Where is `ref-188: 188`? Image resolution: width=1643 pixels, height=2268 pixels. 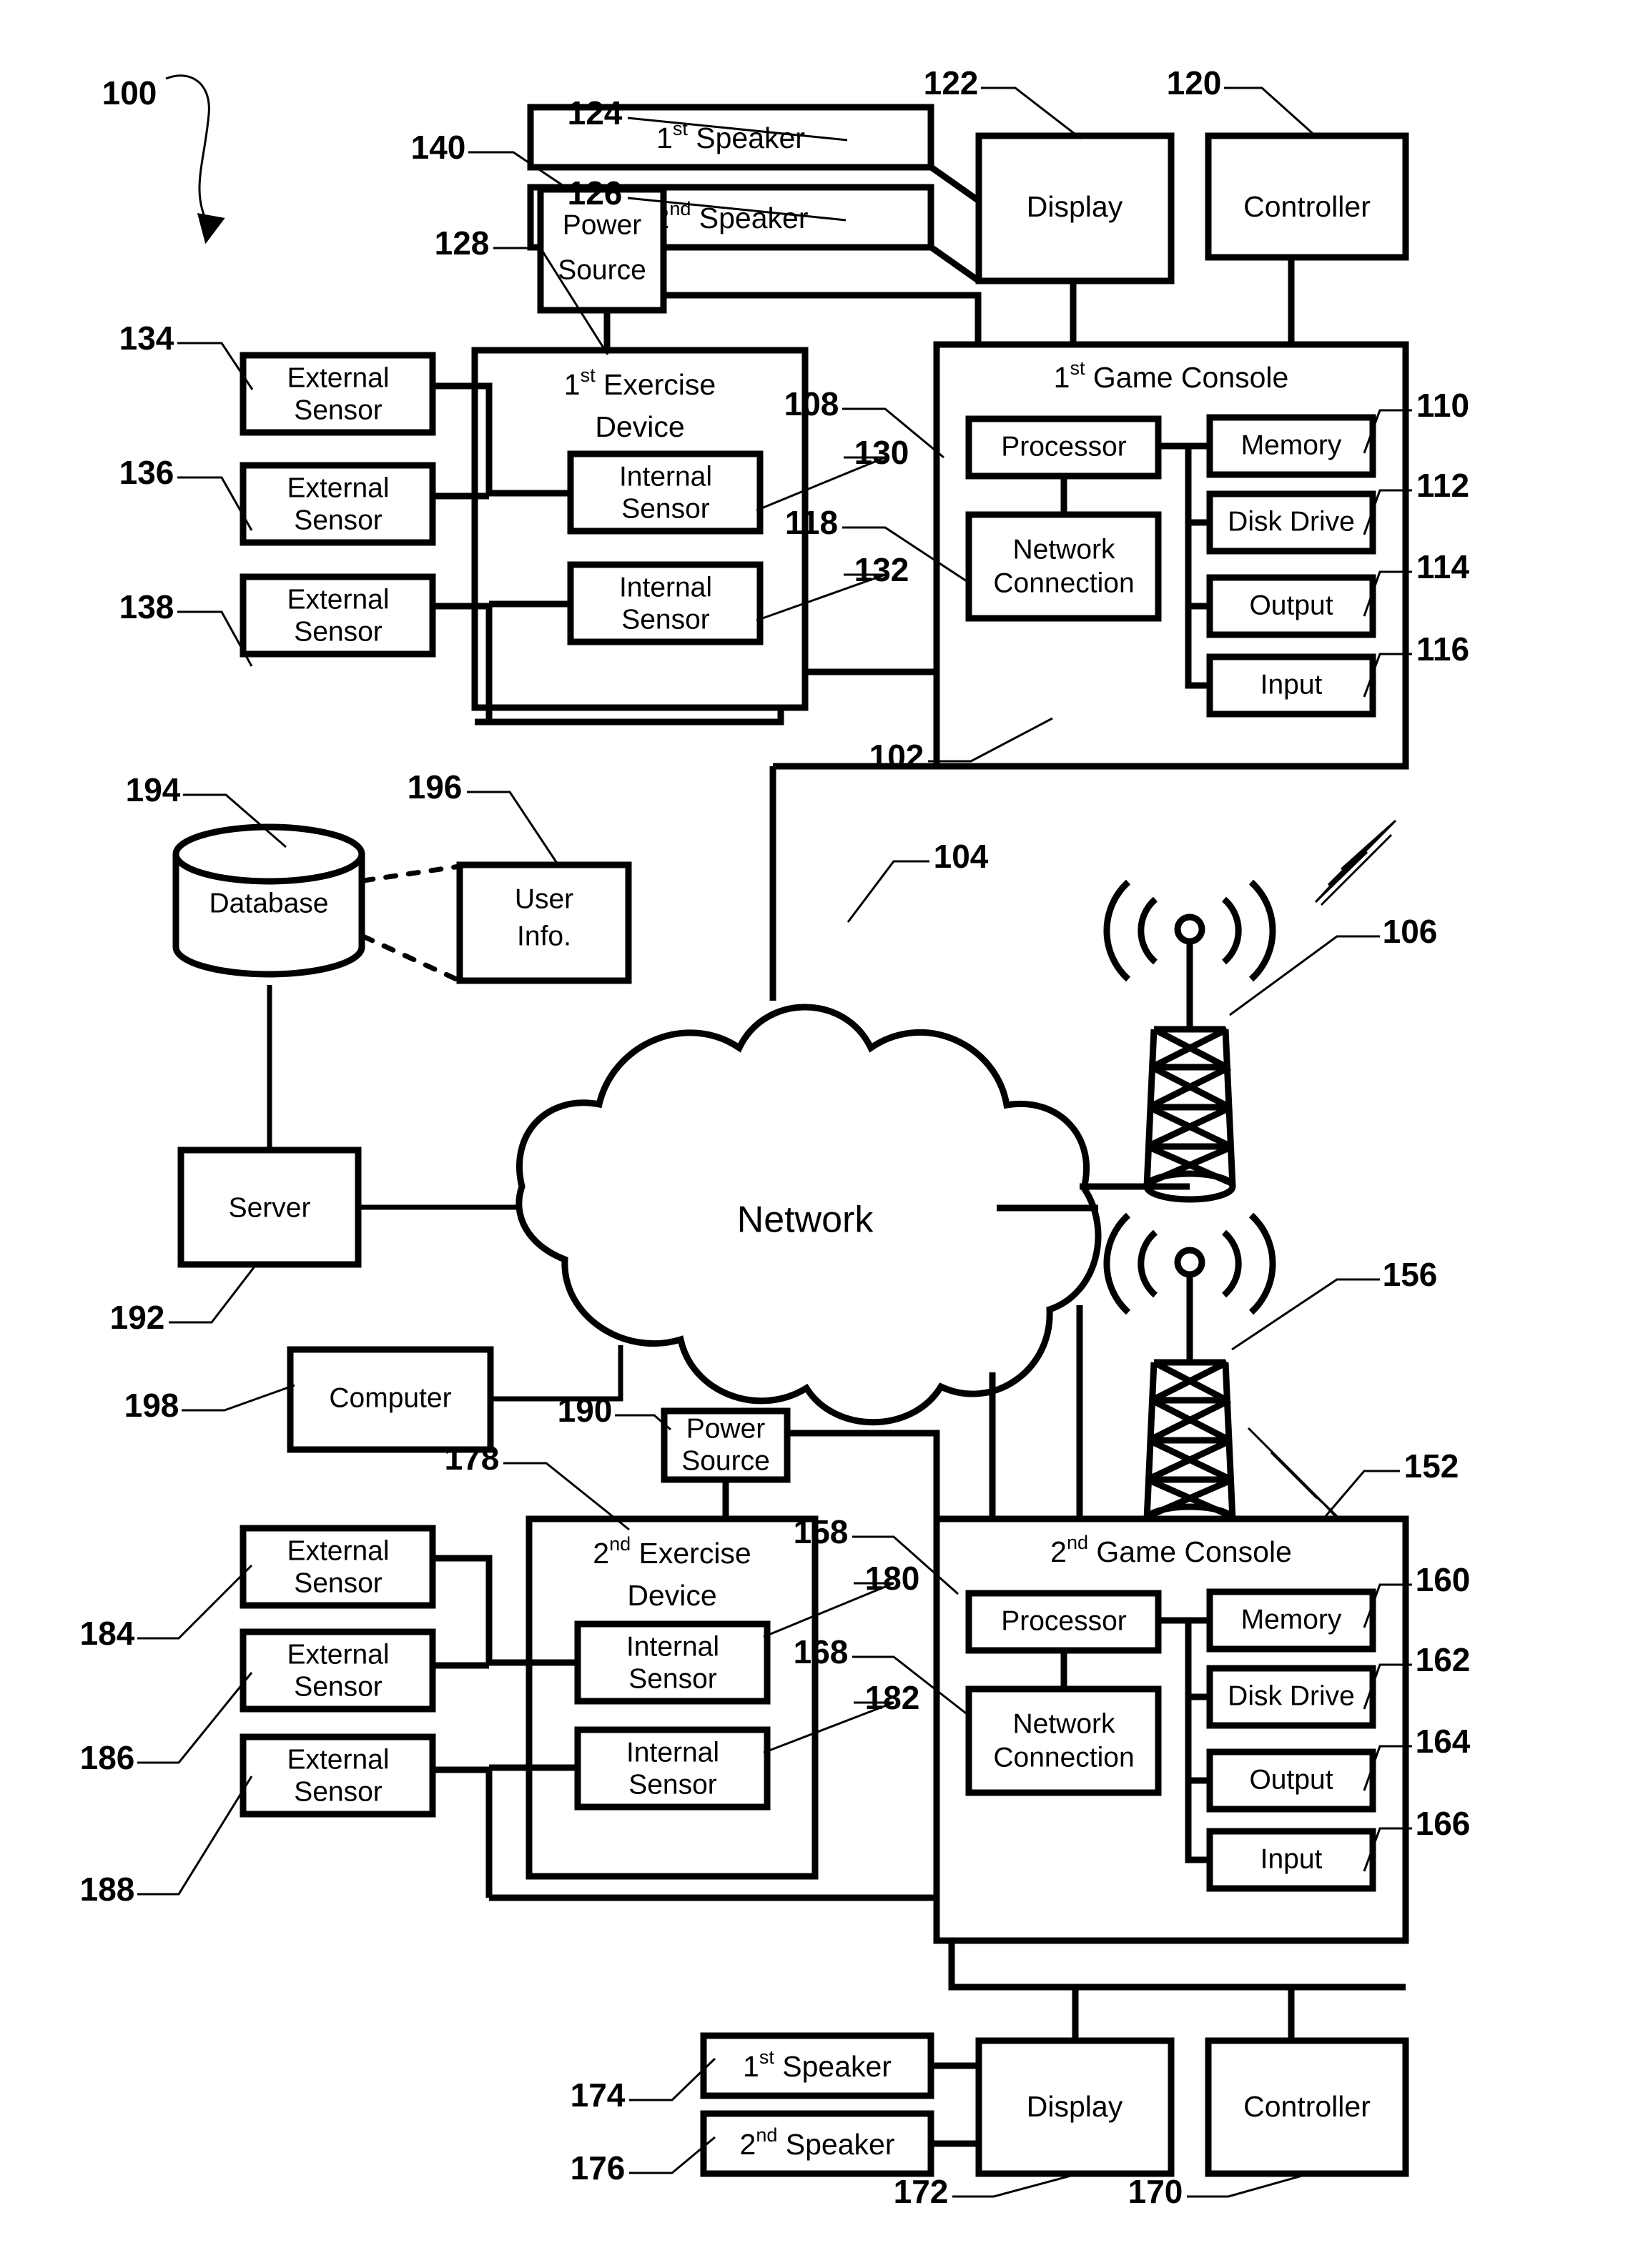 ref-188: 188 is located at coordinates (108, 1889).